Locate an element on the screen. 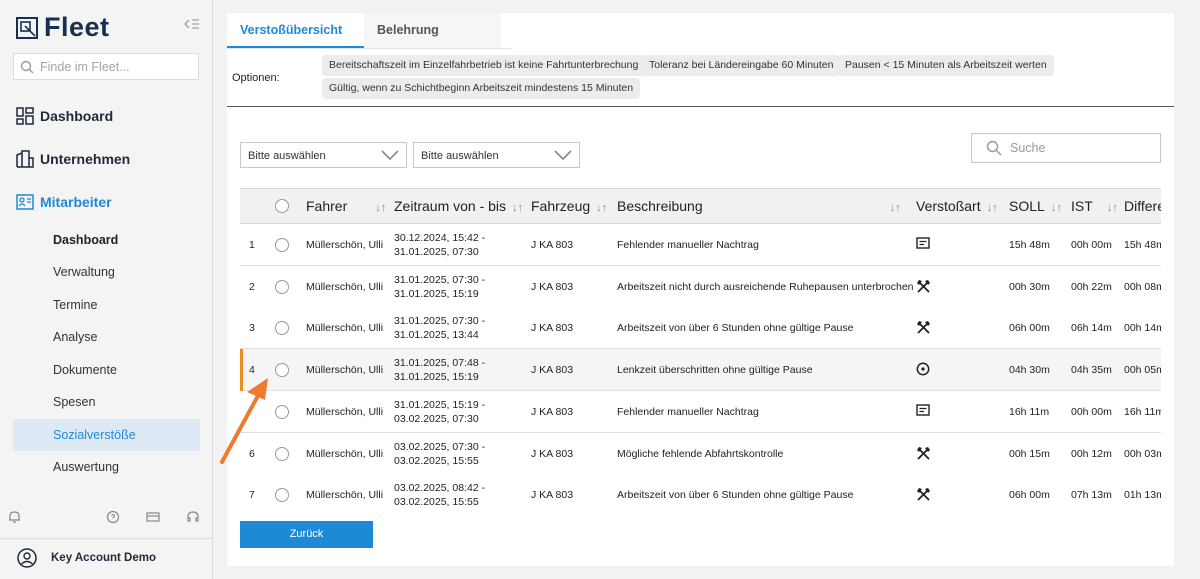 This screenshot has height=579, width=1200. tab-belehrung: Belehrung is located at coordinates (432, 30).